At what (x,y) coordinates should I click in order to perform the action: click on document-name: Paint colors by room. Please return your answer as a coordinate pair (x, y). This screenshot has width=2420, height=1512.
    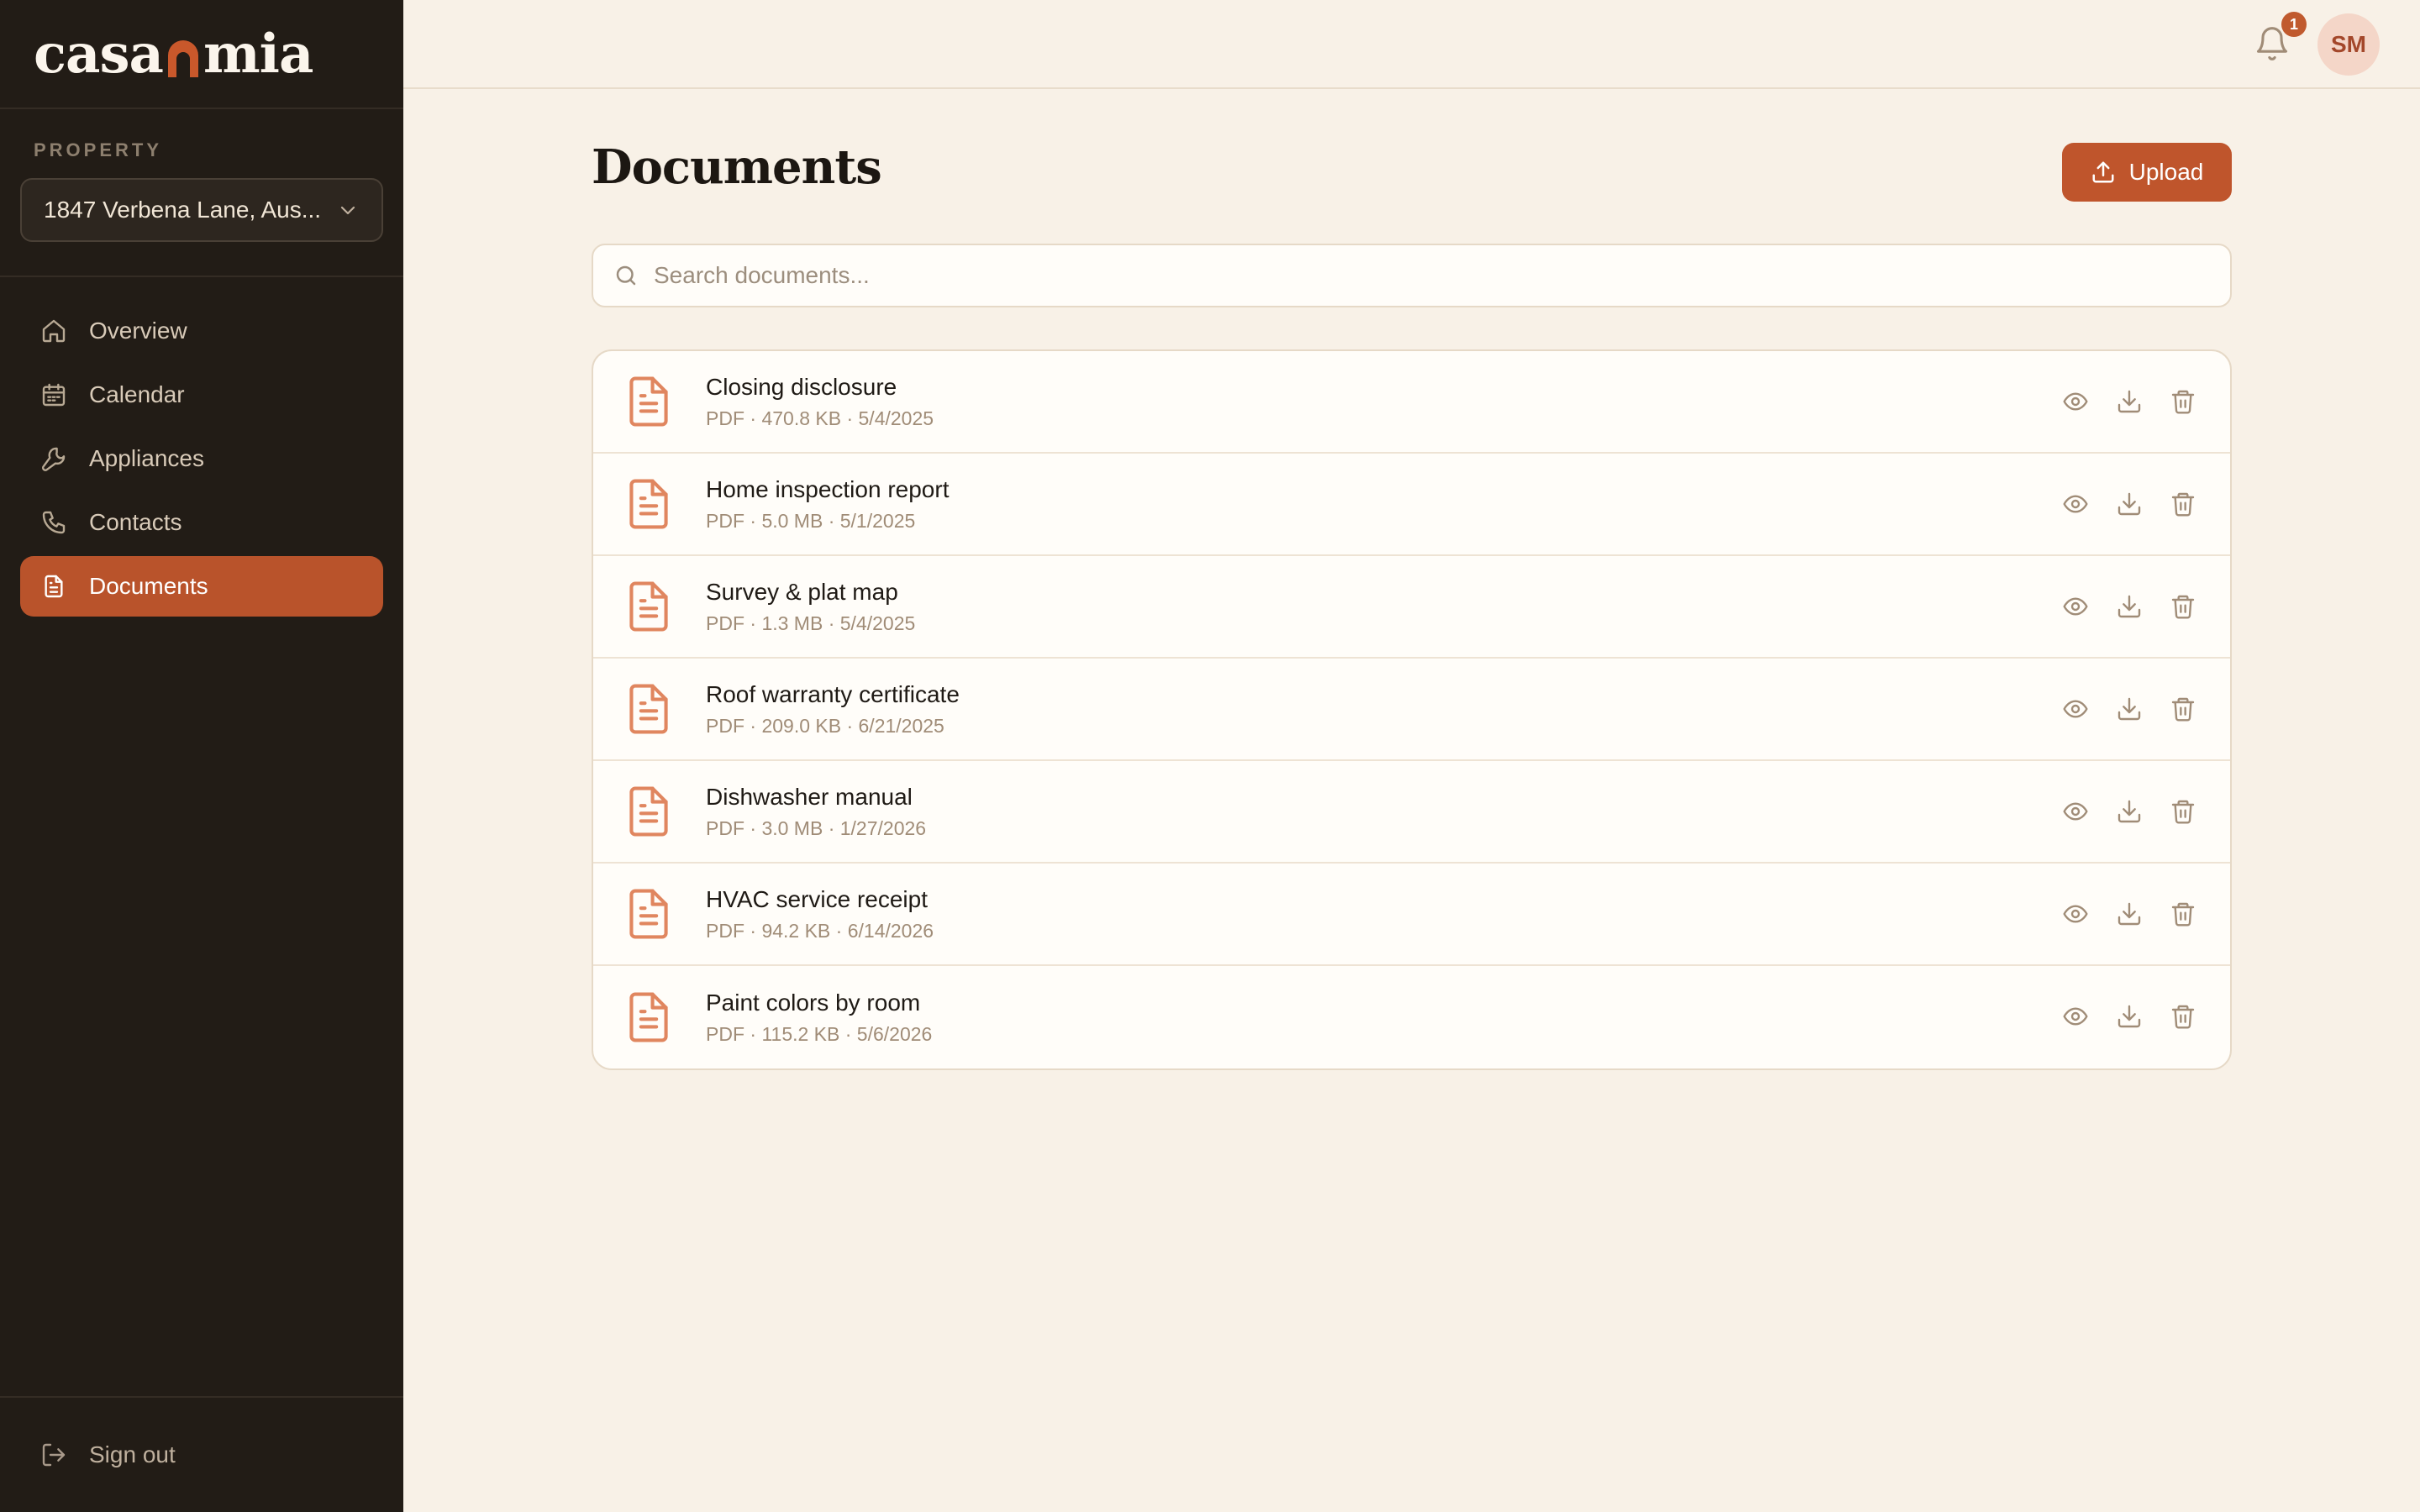
    Looking at the image, I should click on (819, 1003).